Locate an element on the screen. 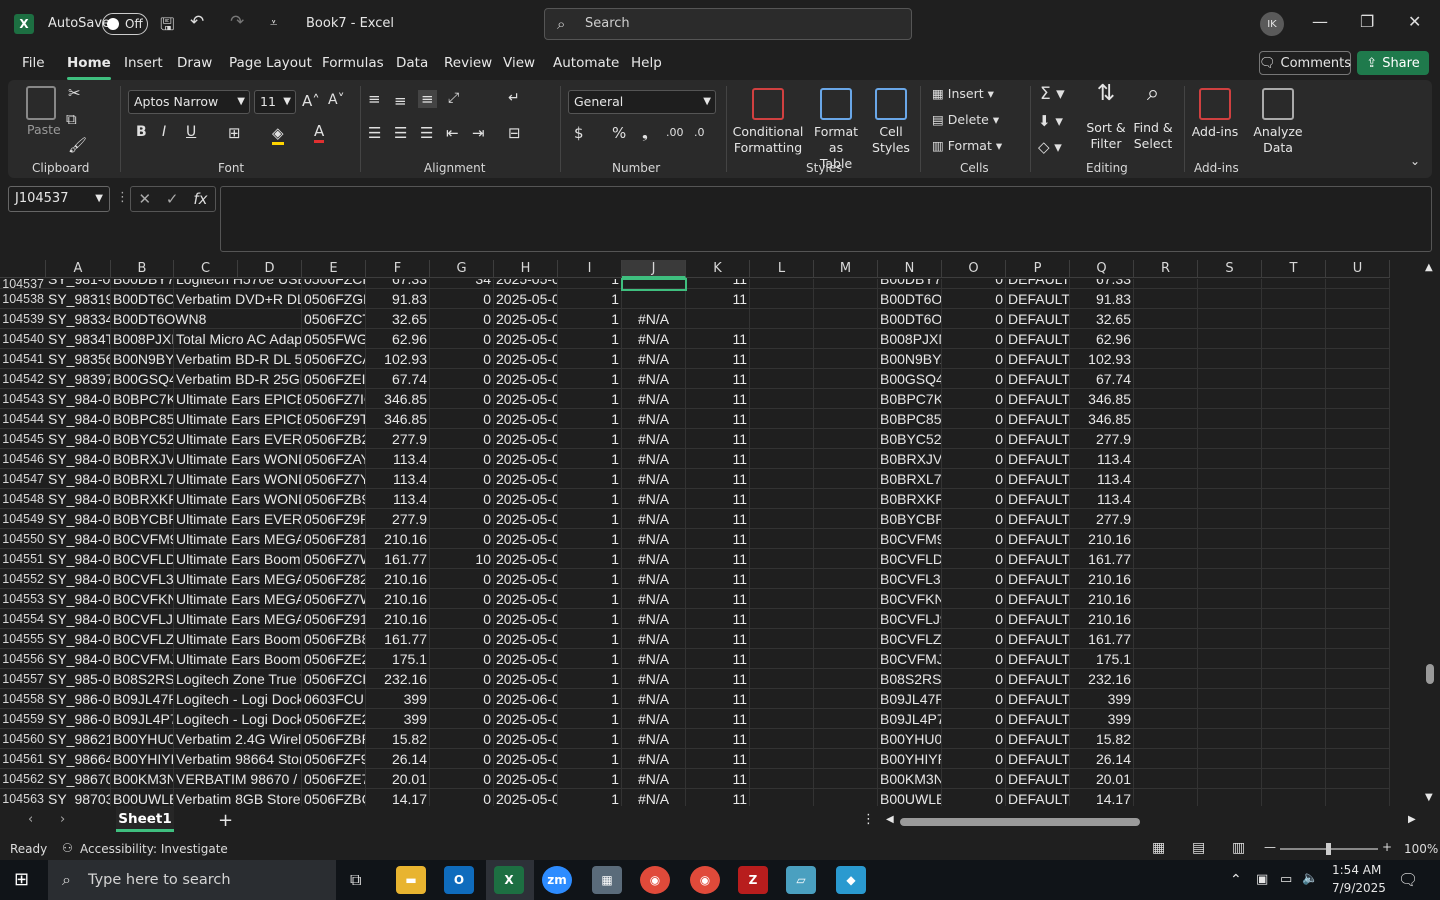 Image resolution: width=1440 pixels, height=900 pixels. column-header-i: I is located at coordinates (590, 269).